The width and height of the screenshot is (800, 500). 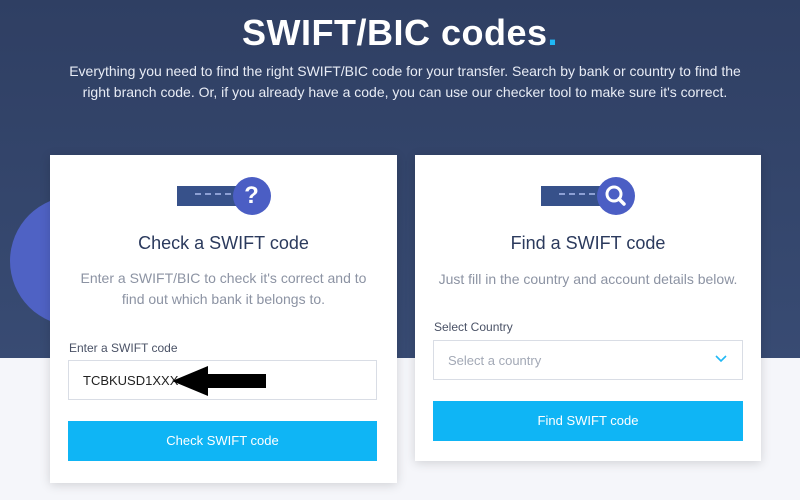 I want to click on check-swift-button: Check SWIFT code, so click(x=222, y=441).